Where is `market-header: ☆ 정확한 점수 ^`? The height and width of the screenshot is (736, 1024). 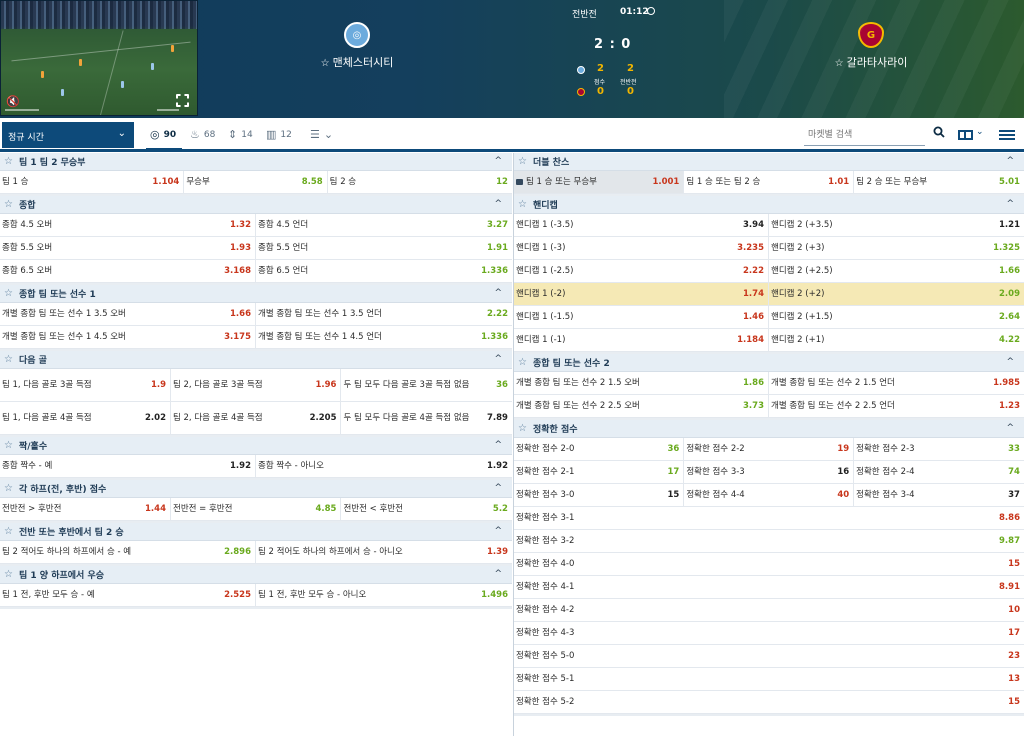 market-header: ☆ 정확한 점수 ^ is located at coordinates (769, 429).